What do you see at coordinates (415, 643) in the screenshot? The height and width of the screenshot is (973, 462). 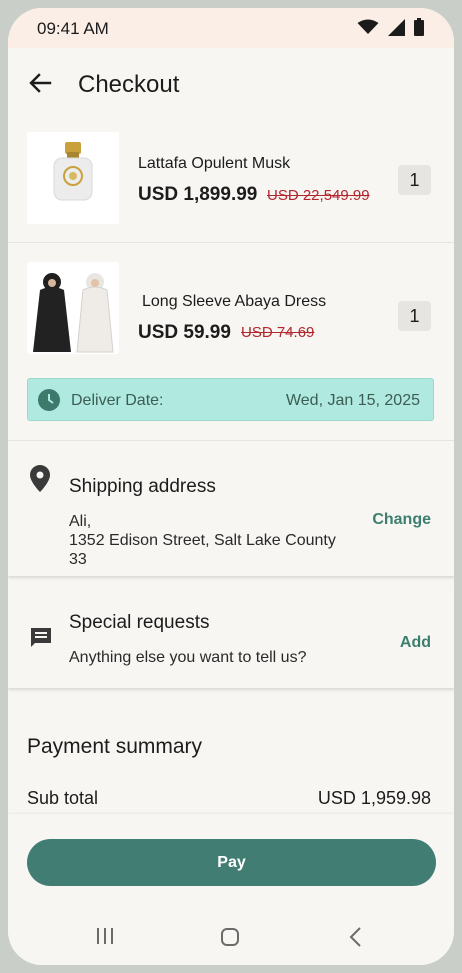 I see `add-request-button: Add` at bounding box center [415, 643].